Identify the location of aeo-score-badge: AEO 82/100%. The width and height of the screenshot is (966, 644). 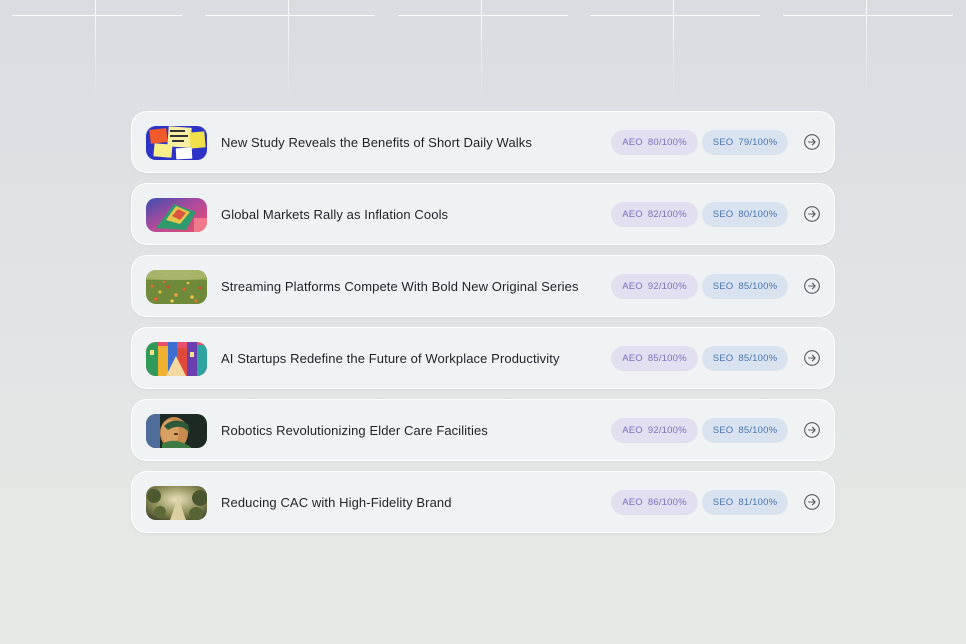
(654, 214).